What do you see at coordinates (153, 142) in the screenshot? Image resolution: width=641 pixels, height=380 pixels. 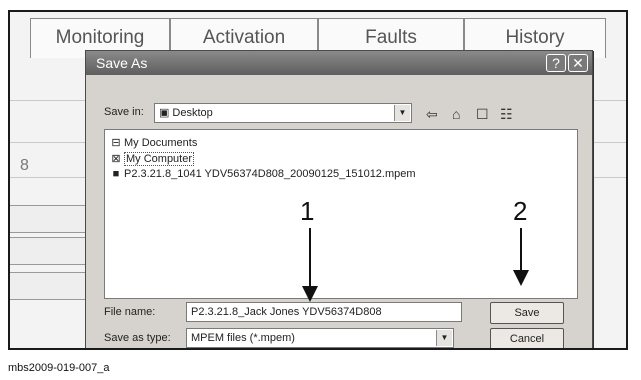 I see `list-item: ⊟ My Documents` at bounding box center [153, 142].